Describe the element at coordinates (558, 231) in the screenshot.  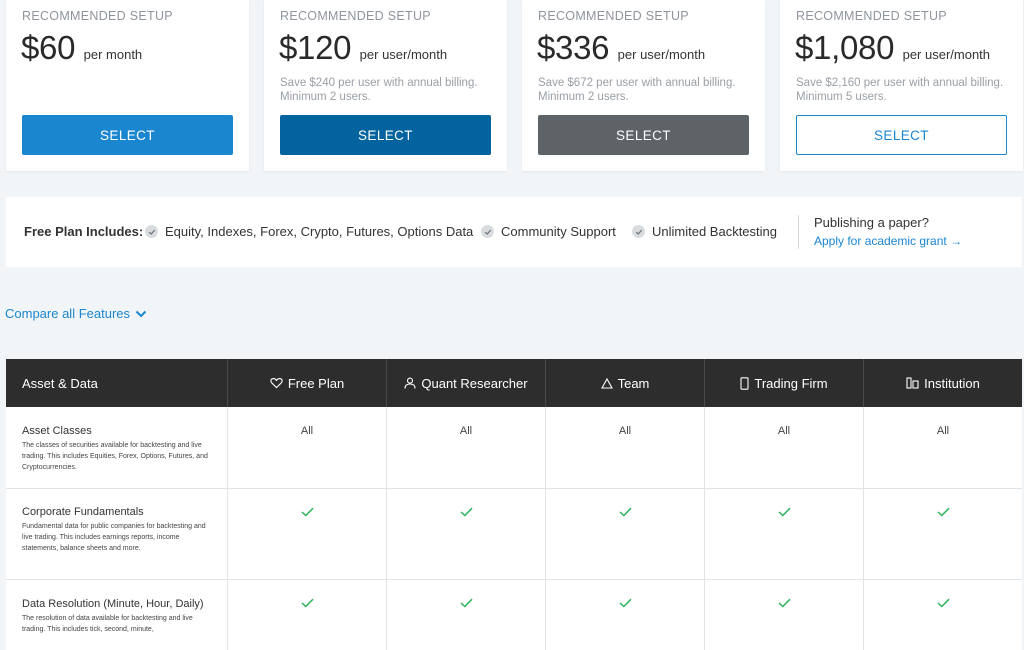
I see `include-text: Community Support` at that location.